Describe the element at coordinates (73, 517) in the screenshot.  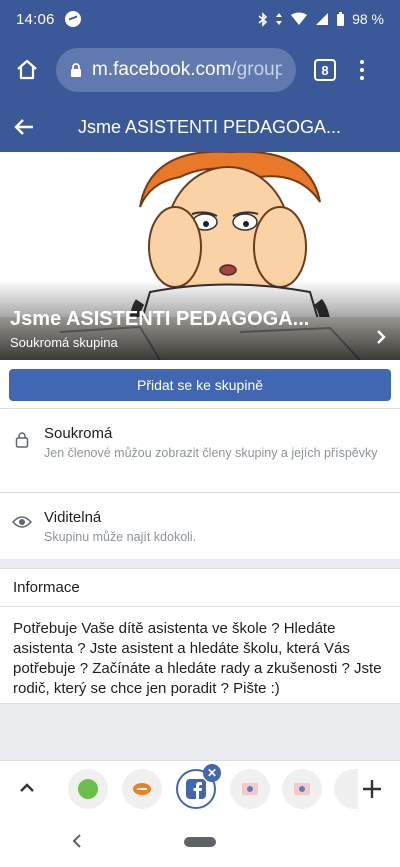
I see `visibility-title: Viditelná` at that location.